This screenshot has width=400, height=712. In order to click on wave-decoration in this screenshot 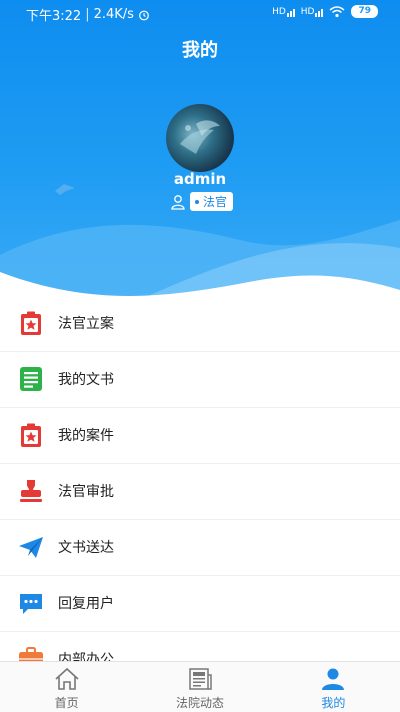, I will do `click(200, 260)`.